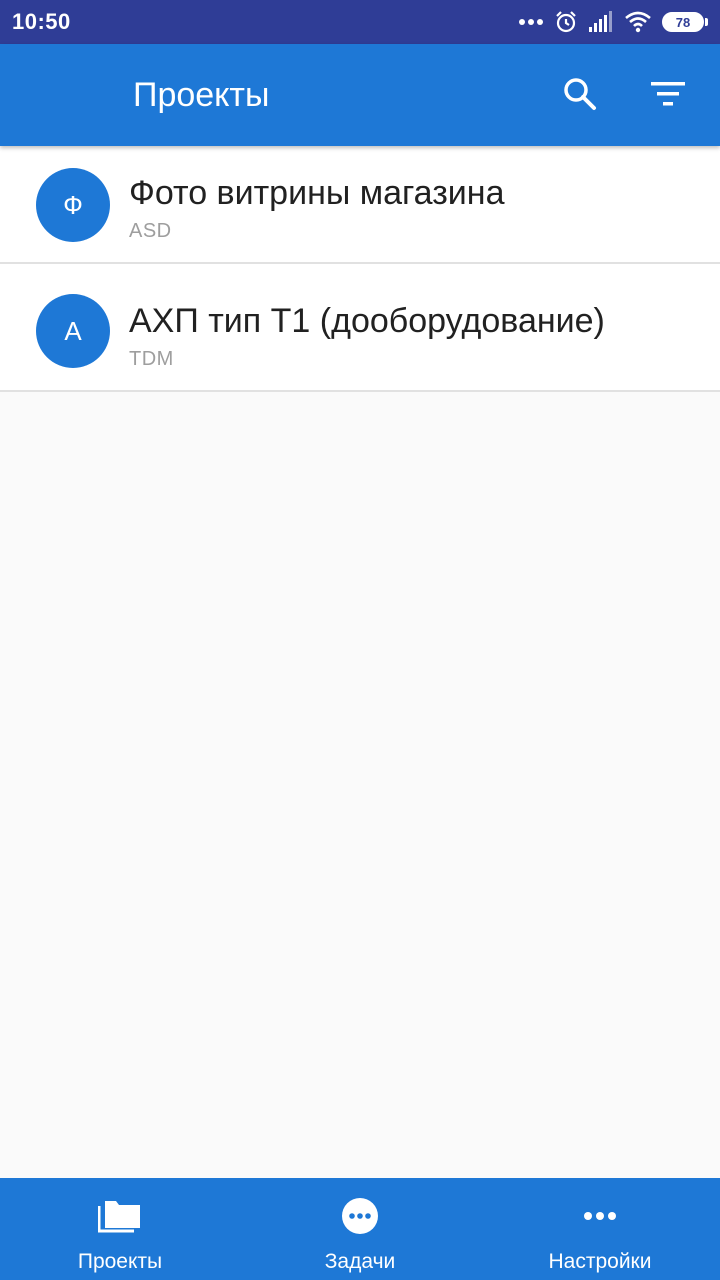 Image resolution: width=720 pixels, height=1280 pixels. What do you see at coordinates (73, 205) in the screenshot?
I see `avatar: Ф` at bounding box center [73, 205].